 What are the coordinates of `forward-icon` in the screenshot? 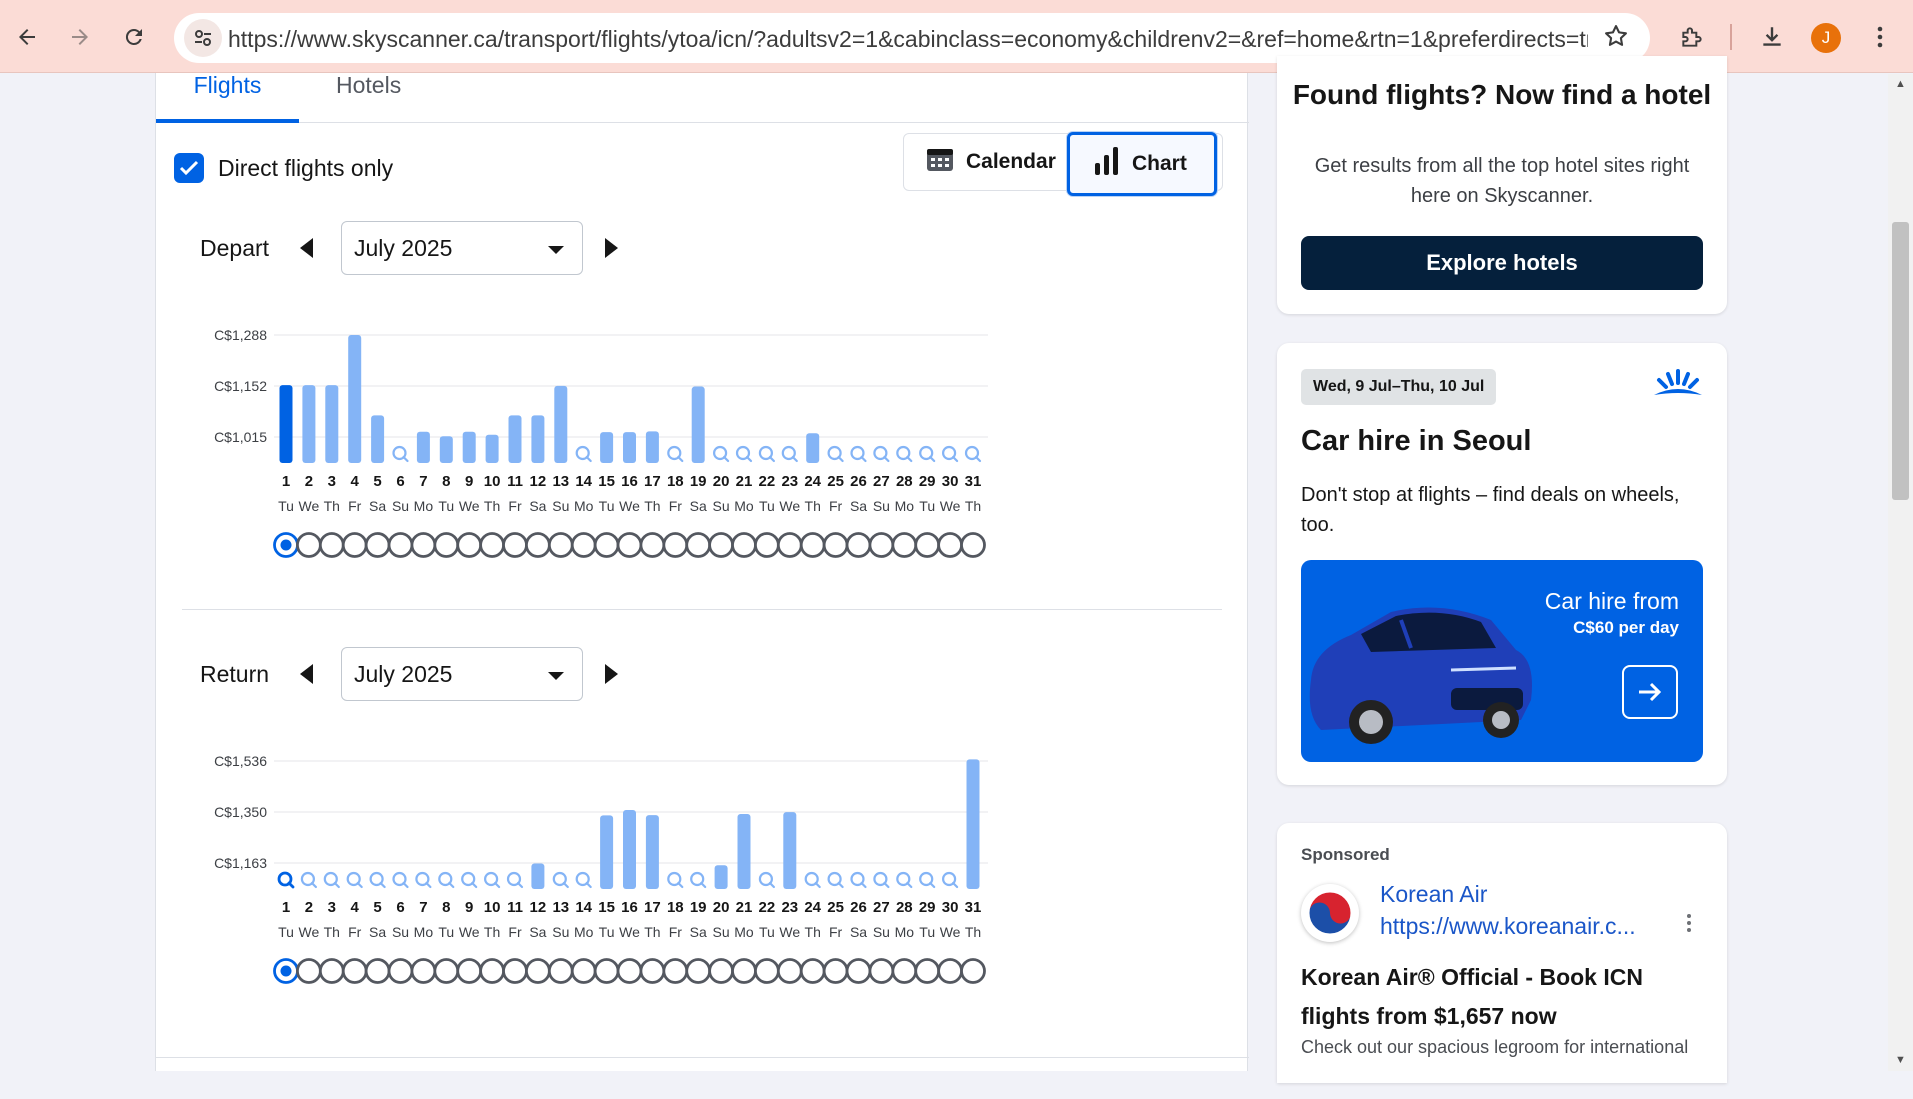 It's located at (80, 37).